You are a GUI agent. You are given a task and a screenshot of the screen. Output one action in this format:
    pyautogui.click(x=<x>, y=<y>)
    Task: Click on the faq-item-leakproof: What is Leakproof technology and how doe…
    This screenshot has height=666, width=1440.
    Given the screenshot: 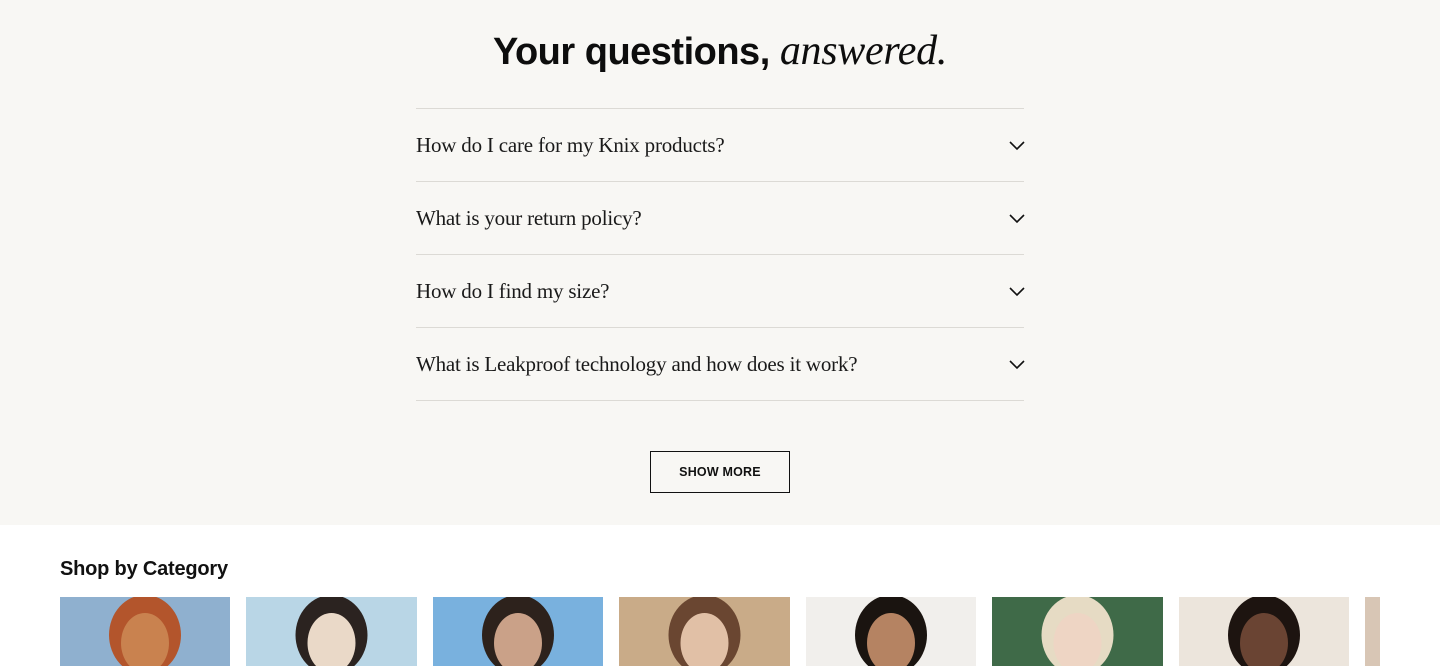 What is the action you would take?
    pyautogui.click(x=721, y=364)
    